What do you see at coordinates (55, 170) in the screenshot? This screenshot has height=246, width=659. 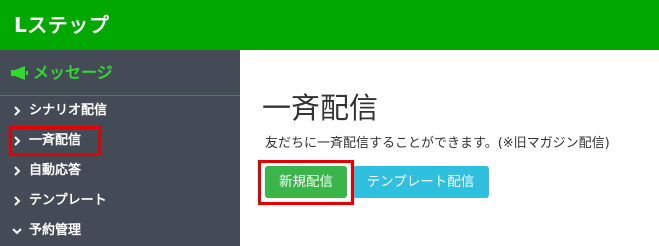 I see `sidebar-item-label: 自動応答` at bounding box center [55, 170].